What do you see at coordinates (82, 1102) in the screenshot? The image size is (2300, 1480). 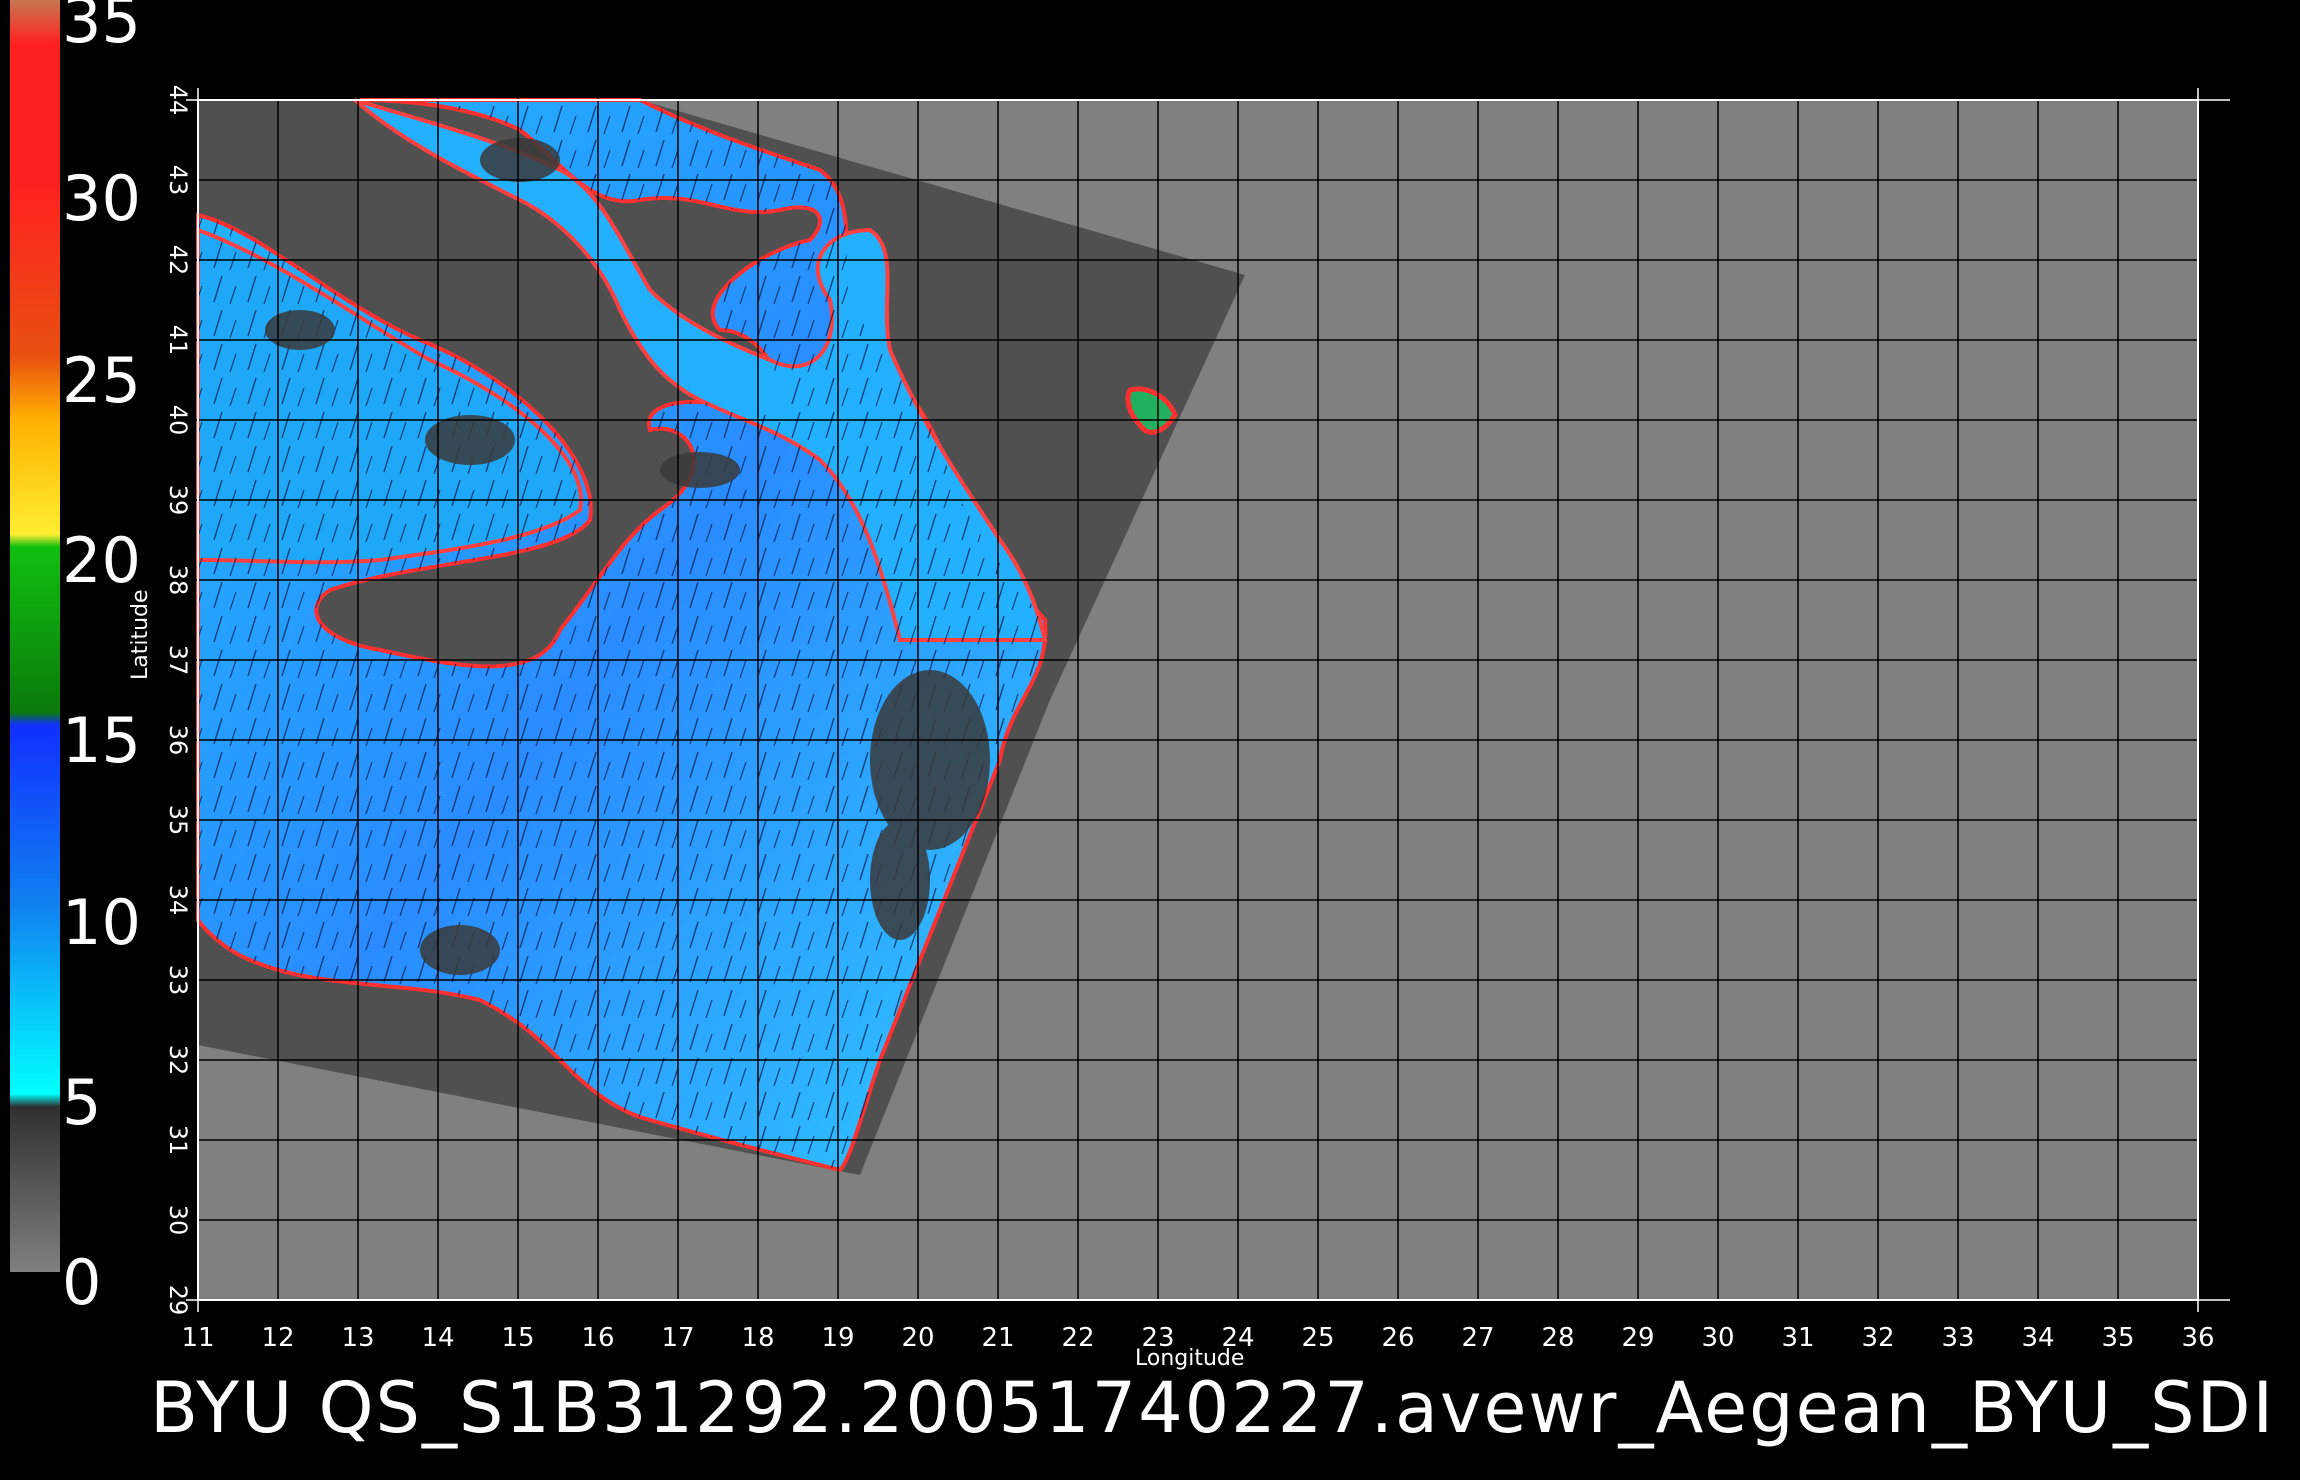 I see `colorbar-tick-label: 5` at bounding box center [82, 1102].